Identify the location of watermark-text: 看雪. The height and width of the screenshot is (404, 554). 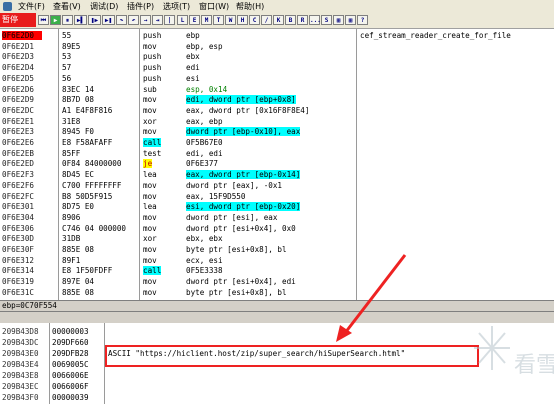
(534, 365).